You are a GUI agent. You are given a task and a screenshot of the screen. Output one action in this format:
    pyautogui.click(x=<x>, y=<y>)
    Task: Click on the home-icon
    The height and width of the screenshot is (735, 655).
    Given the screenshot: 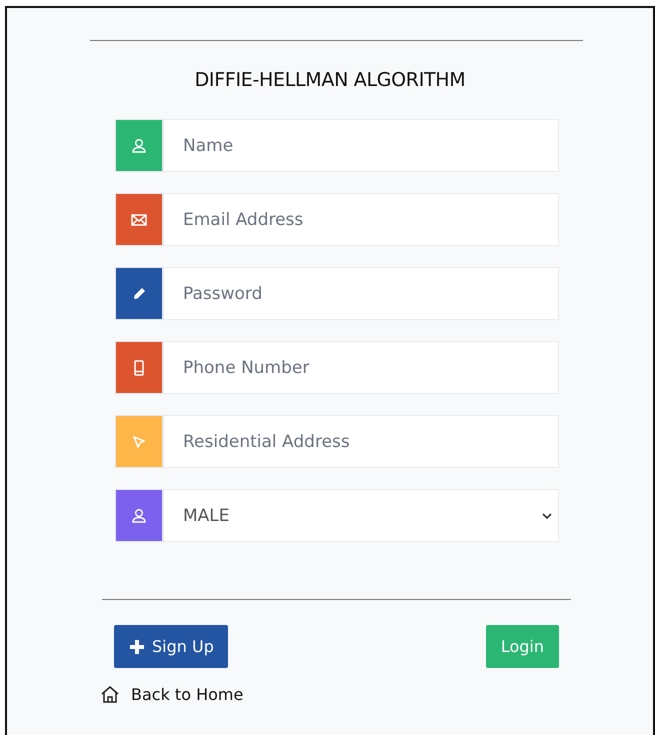 What is the action you would take?
    pyautogui.click(x=110, y=694)
    